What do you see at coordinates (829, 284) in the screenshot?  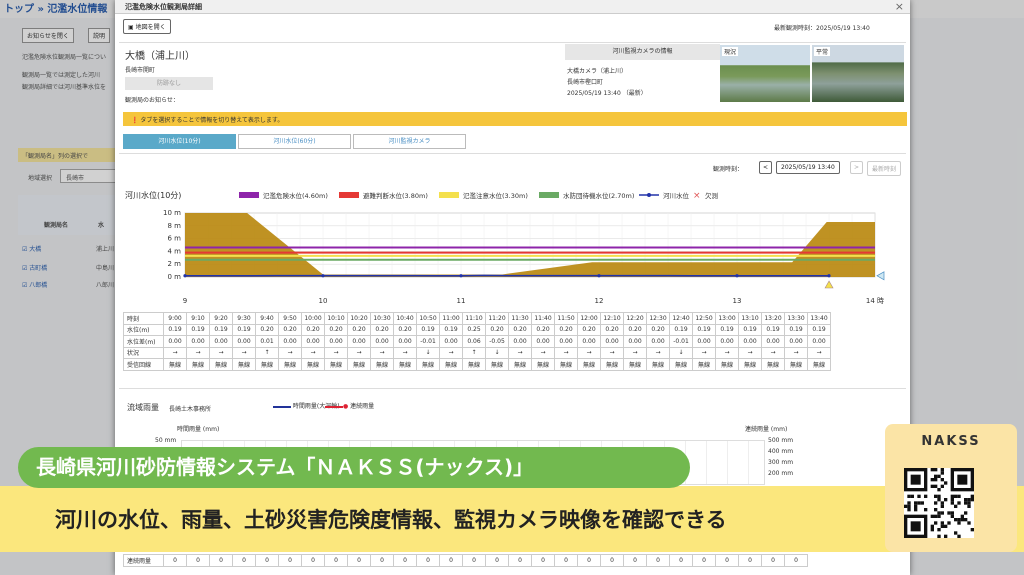 I see `warning-marker-icon` at bounding box center [829, 284].